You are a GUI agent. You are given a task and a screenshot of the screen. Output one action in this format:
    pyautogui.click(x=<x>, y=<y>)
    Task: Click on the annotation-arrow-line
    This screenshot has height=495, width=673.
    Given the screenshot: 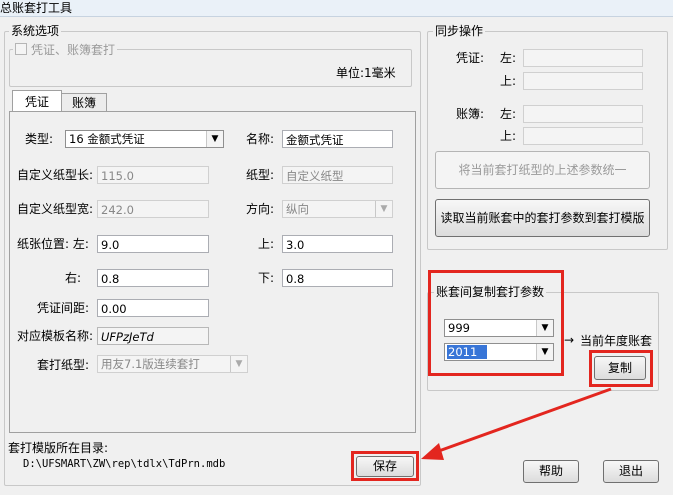 What is the action you would take?
    pyautogui.click(x=523, y=420)
    